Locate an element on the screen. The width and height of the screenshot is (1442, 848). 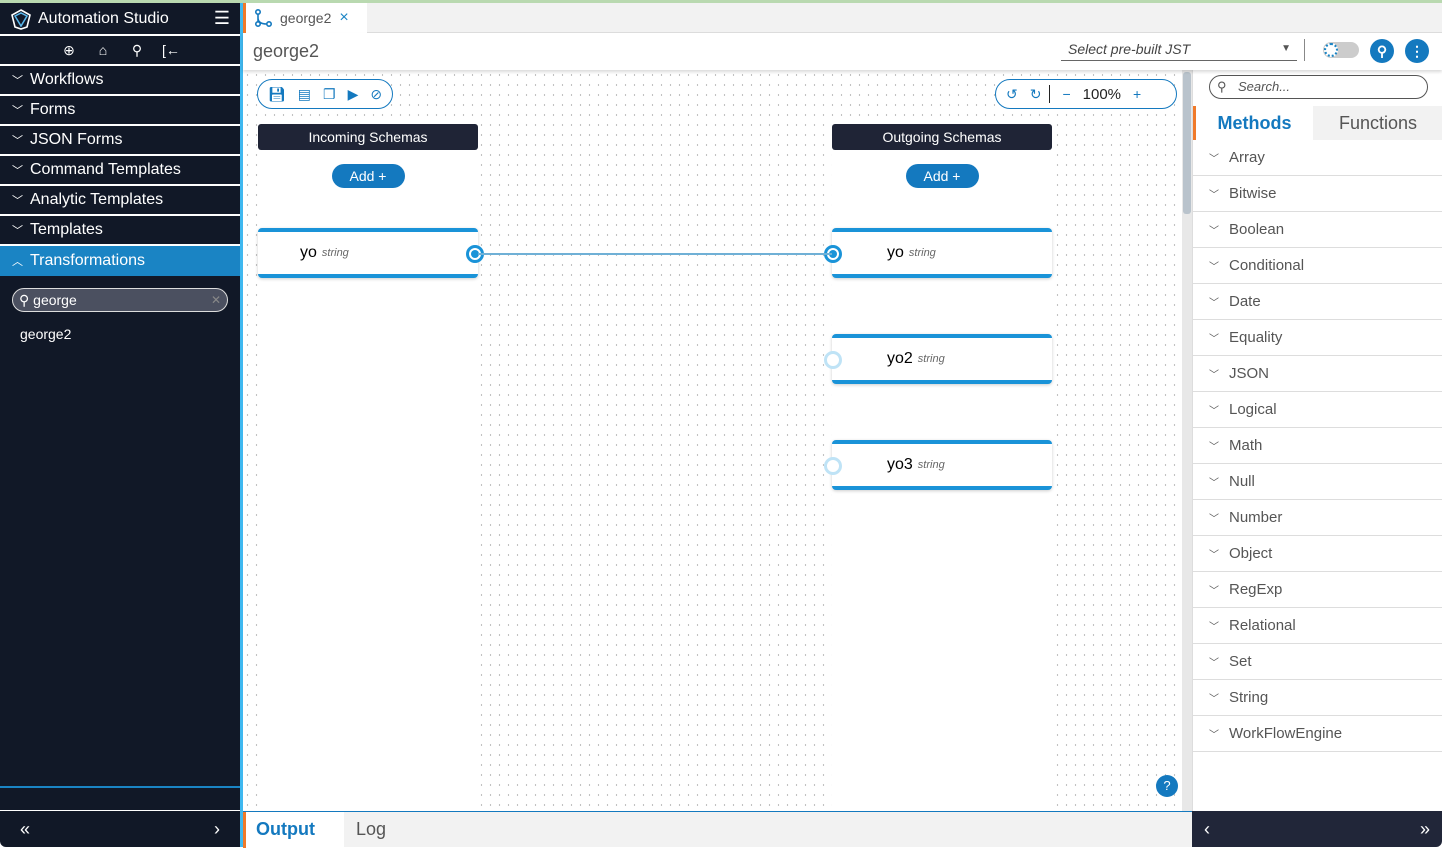
copy-icon: ❐ is located at coordinates (329, 94).